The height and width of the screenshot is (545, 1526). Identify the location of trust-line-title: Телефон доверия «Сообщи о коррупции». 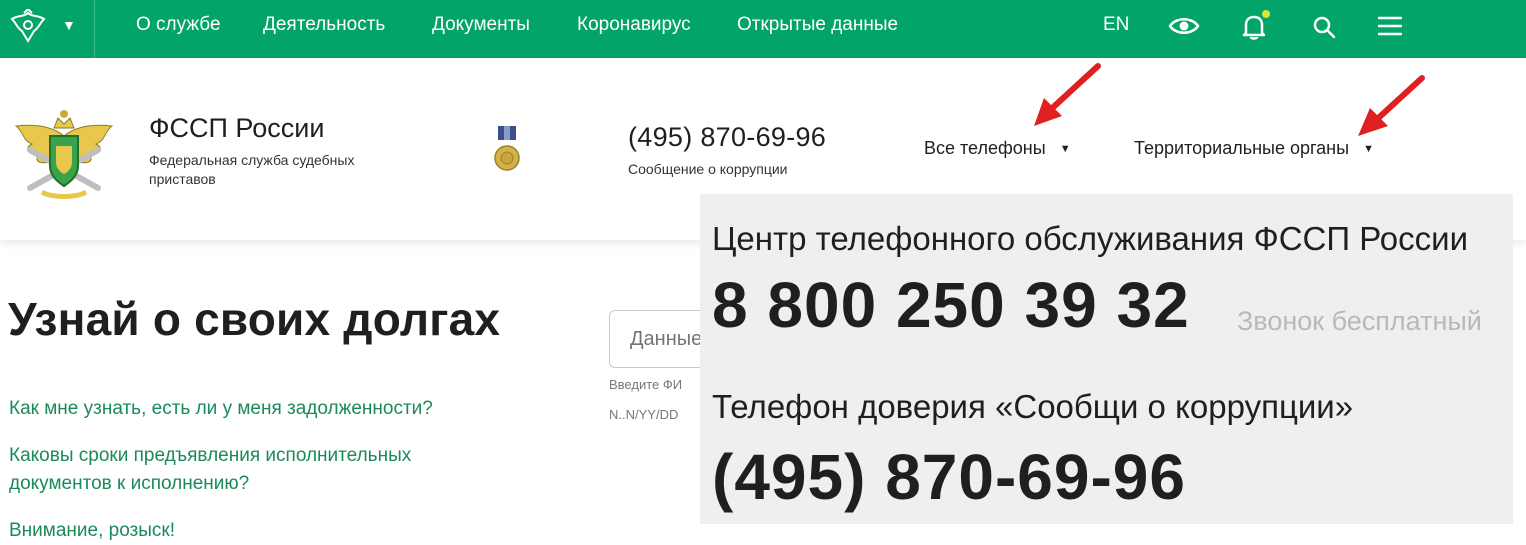
(1033, 406).